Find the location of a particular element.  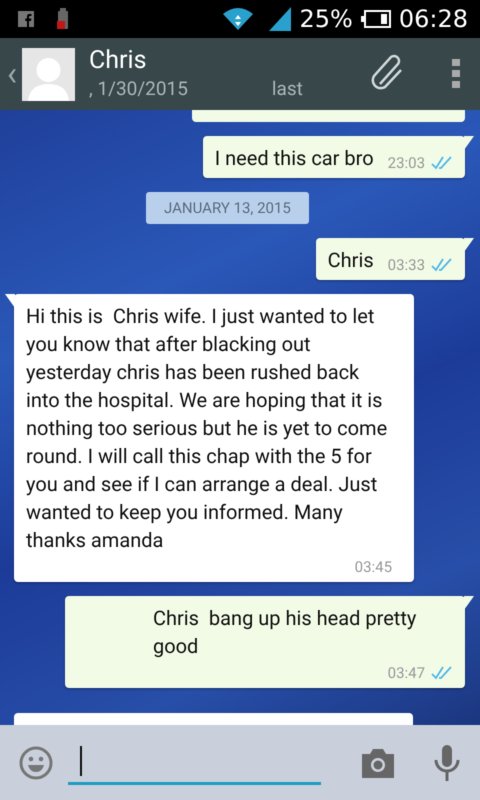

message-time: 23:03 is located at coordinates (406, 163).